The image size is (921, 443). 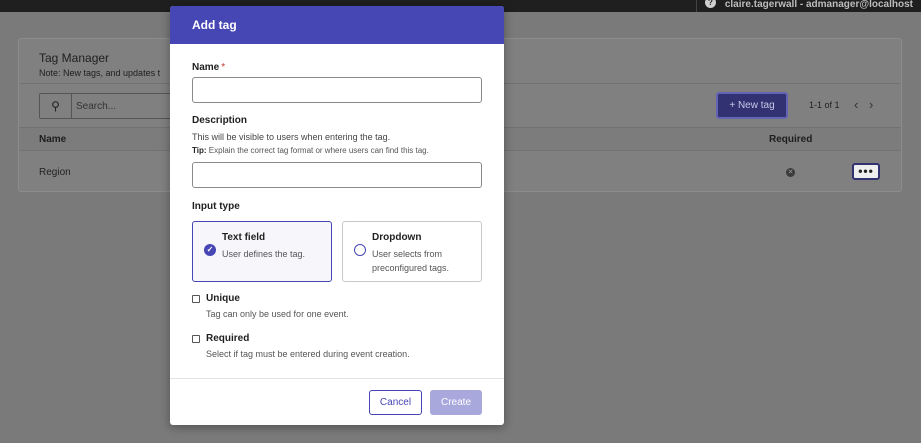 I want to click on tip-prefix: Tip:, so click(x=199, y=150).